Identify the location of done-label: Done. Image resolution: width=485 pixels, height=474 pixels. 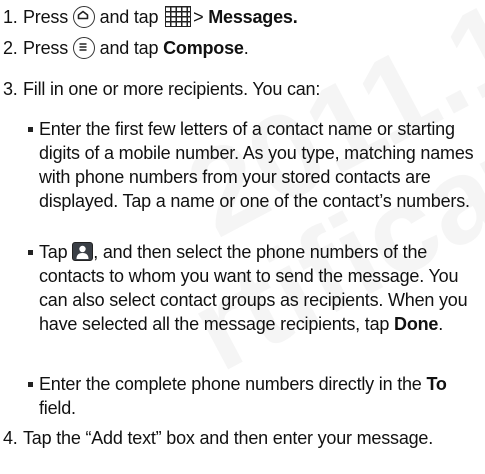
(416, 324).